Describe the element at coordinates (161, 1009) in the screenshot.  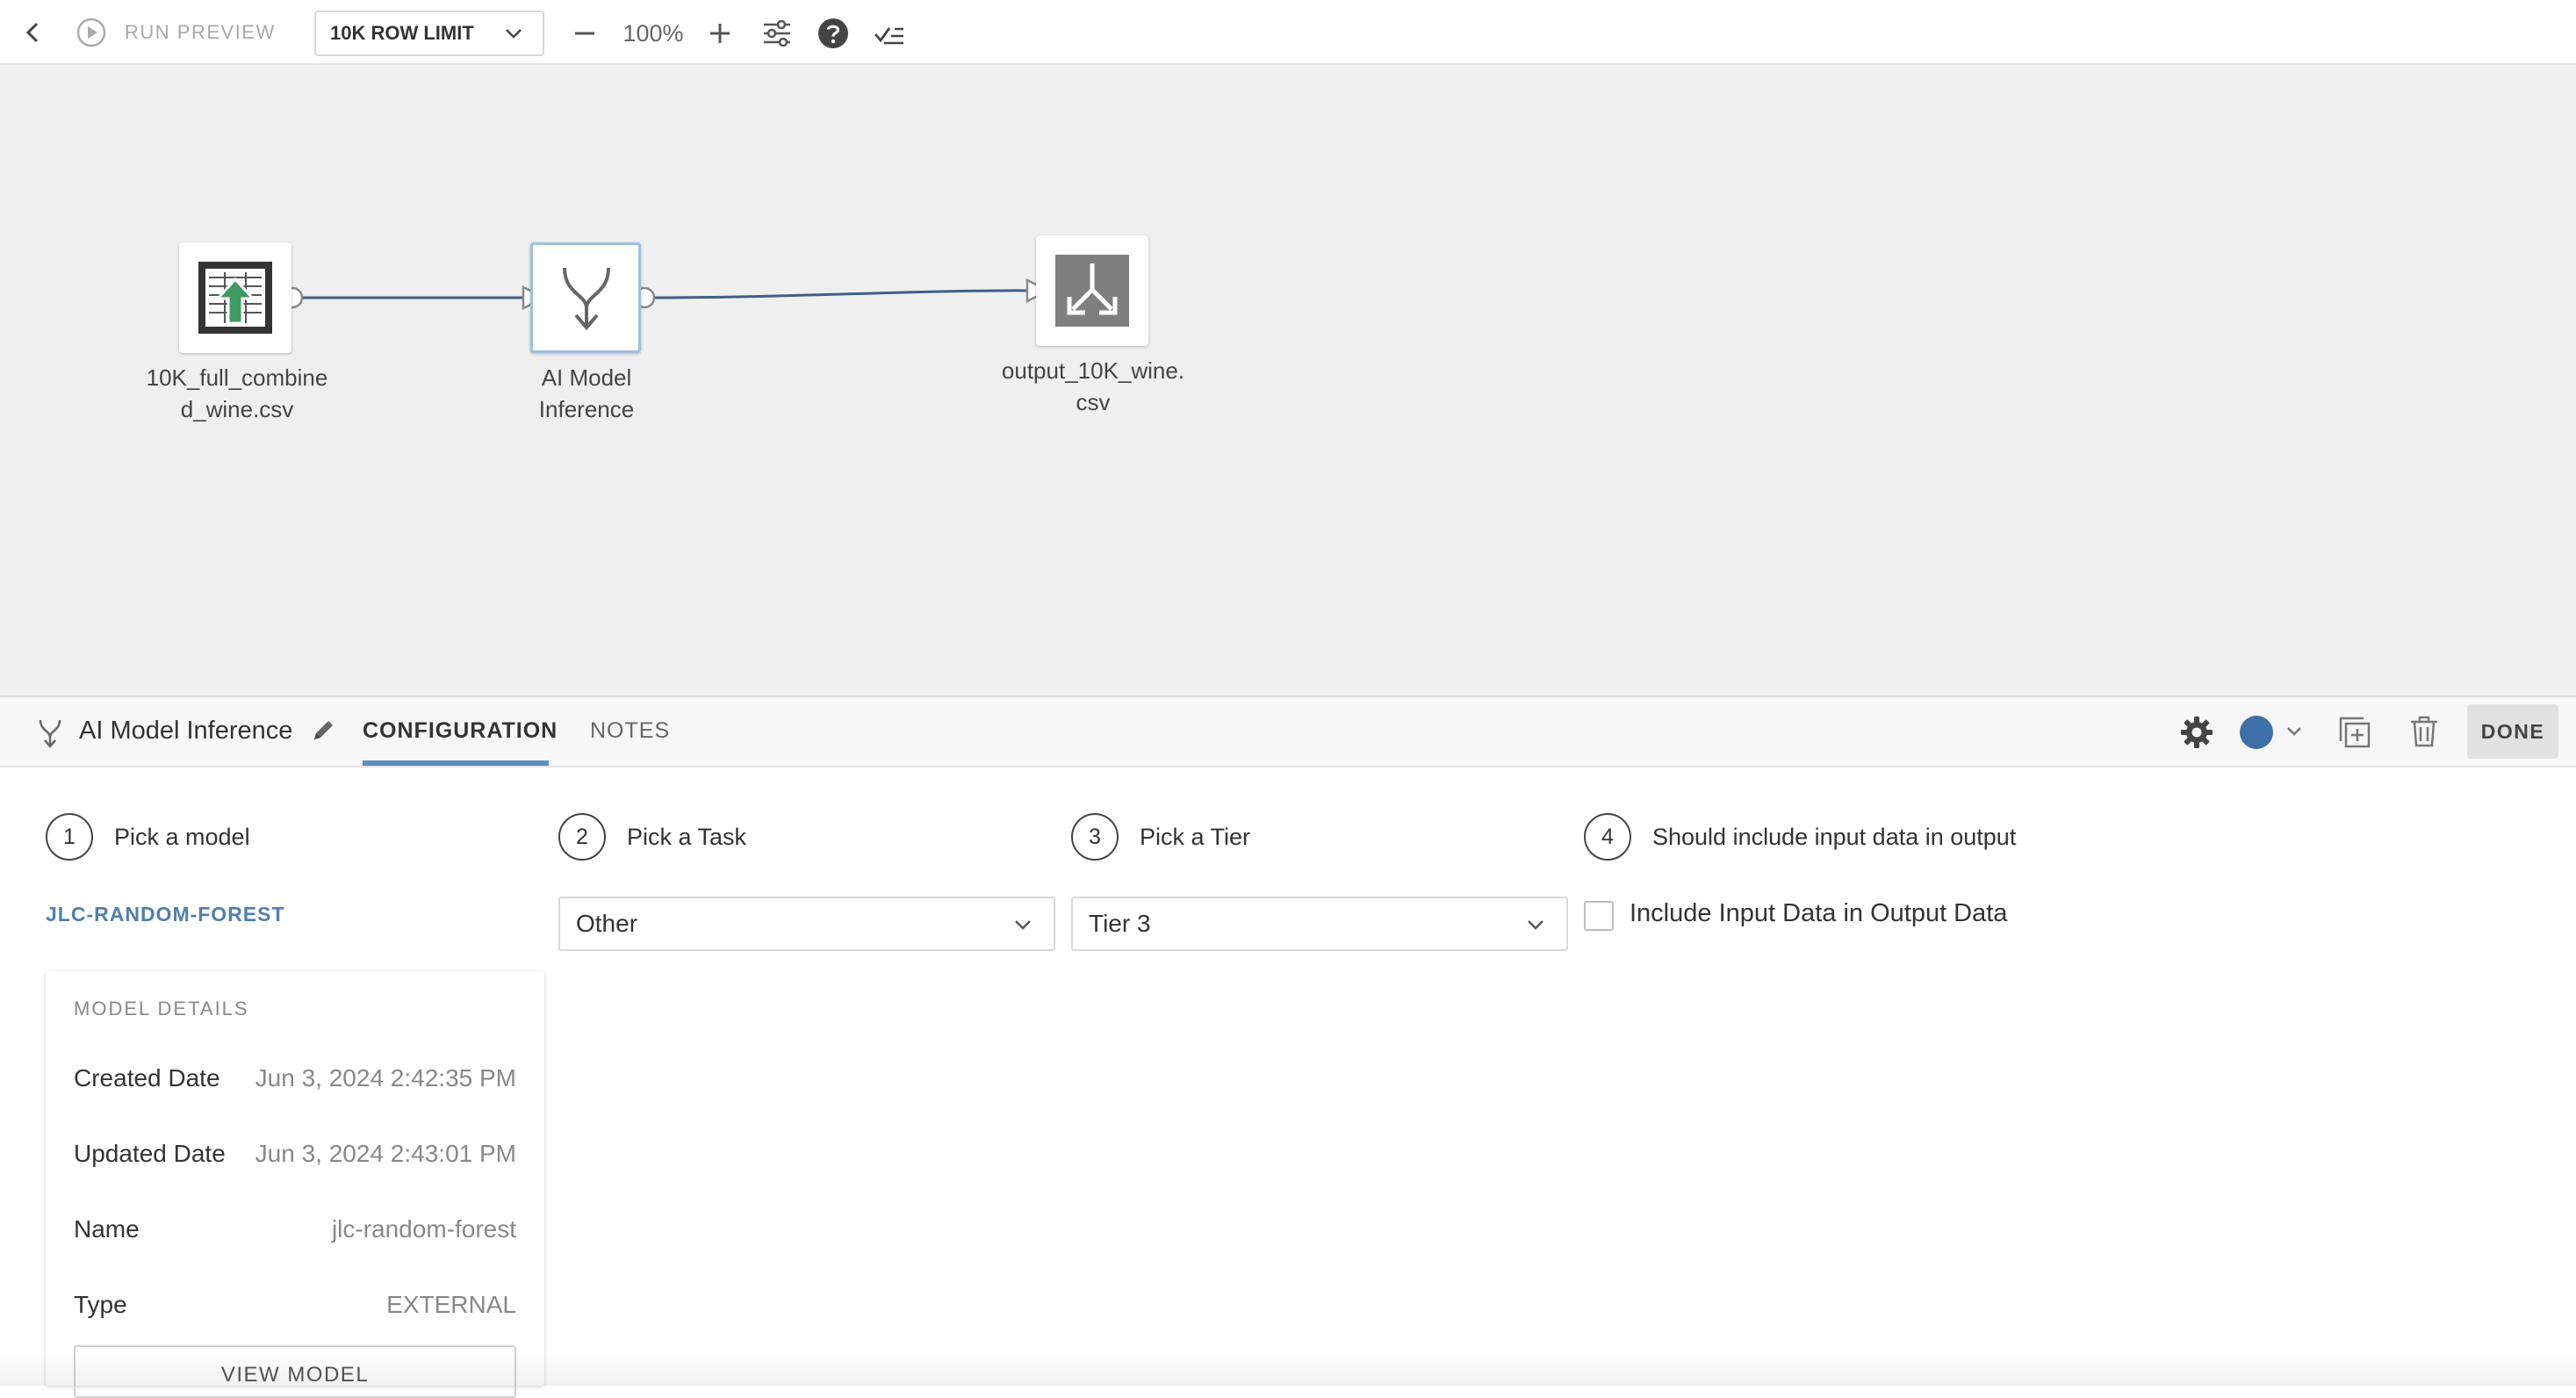
I see `model-details-title: MODEL DETAILS` at that location.